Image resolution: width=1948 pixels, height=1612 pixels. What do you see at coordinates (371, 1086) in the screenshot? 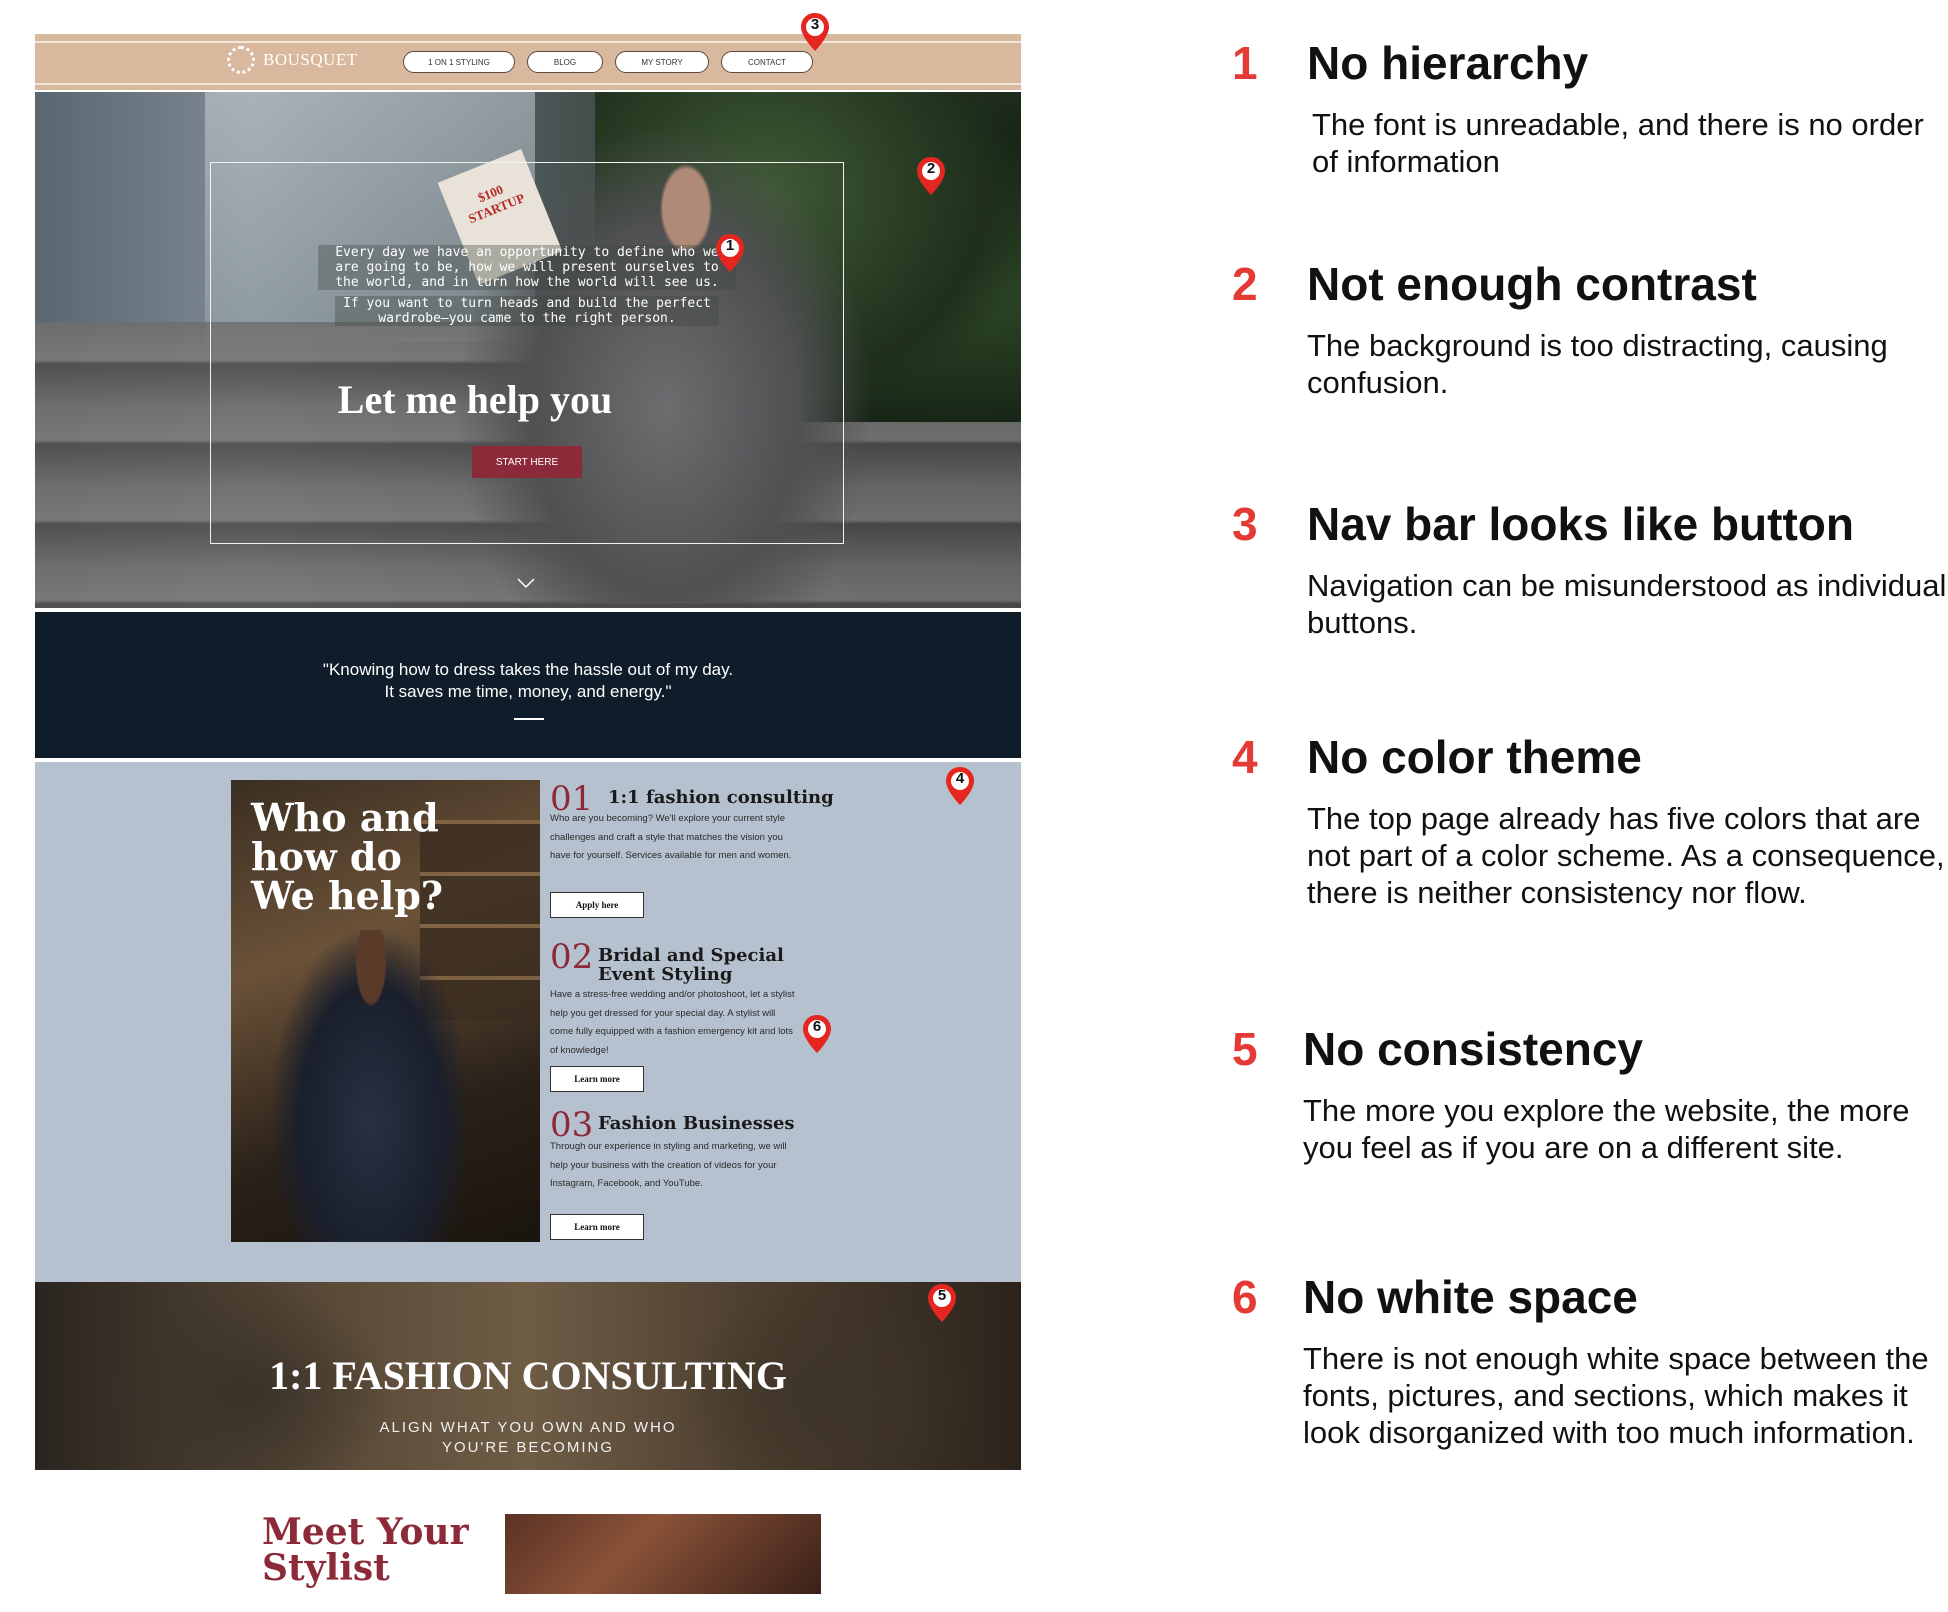
I see `services-photo-figure` at bounding box center [371, 1086].